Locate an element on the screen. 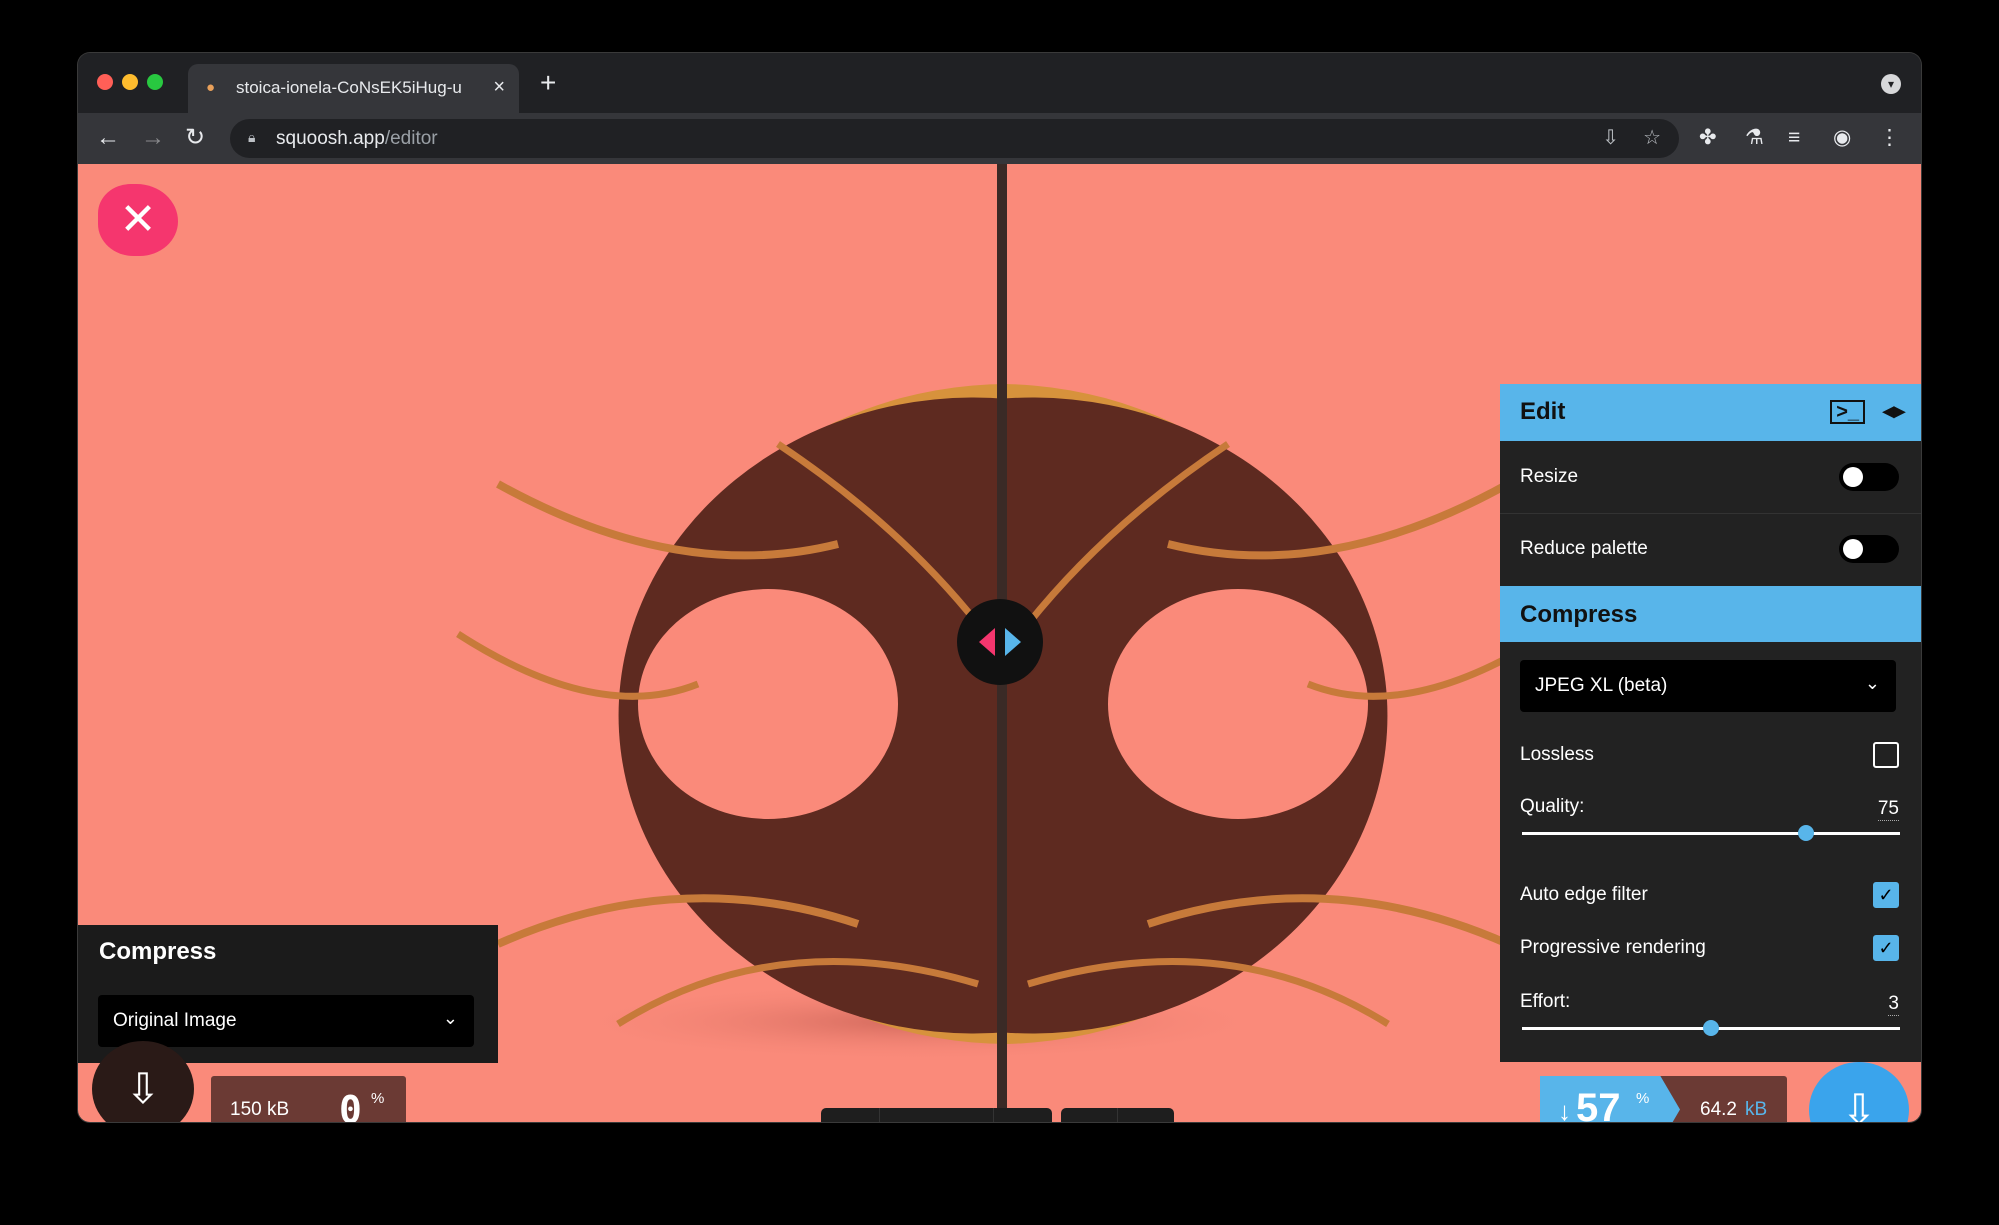 The height and width of the screenshot is (1225, 1999). tab-close-icon: × is located at coordinates (499, 87).